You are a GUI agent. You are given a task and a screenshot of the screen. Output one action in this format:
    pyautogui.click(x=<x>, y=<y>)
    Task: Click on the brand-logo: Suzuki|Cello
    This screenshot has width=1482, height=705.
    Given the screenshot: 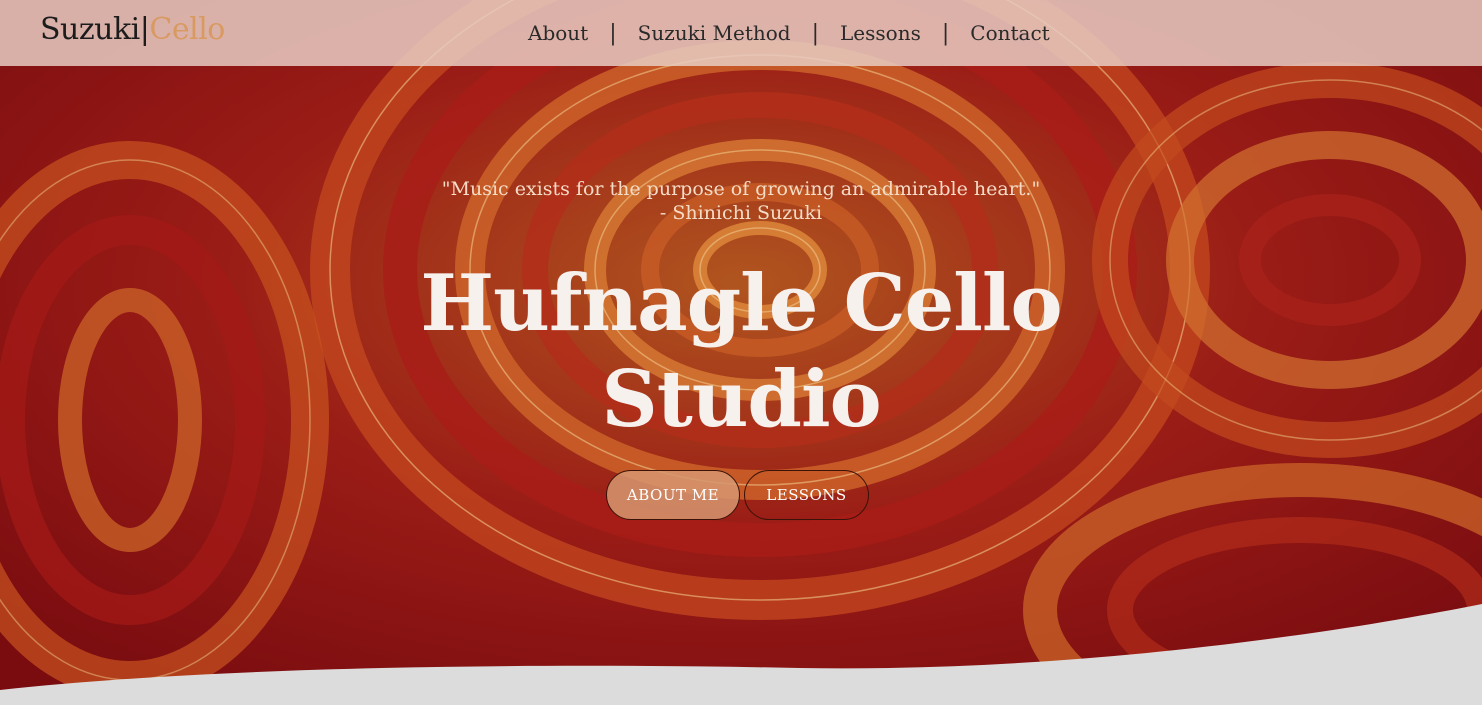 What is the action you would take?
    pyautogui.click(x=132, y=30)
    